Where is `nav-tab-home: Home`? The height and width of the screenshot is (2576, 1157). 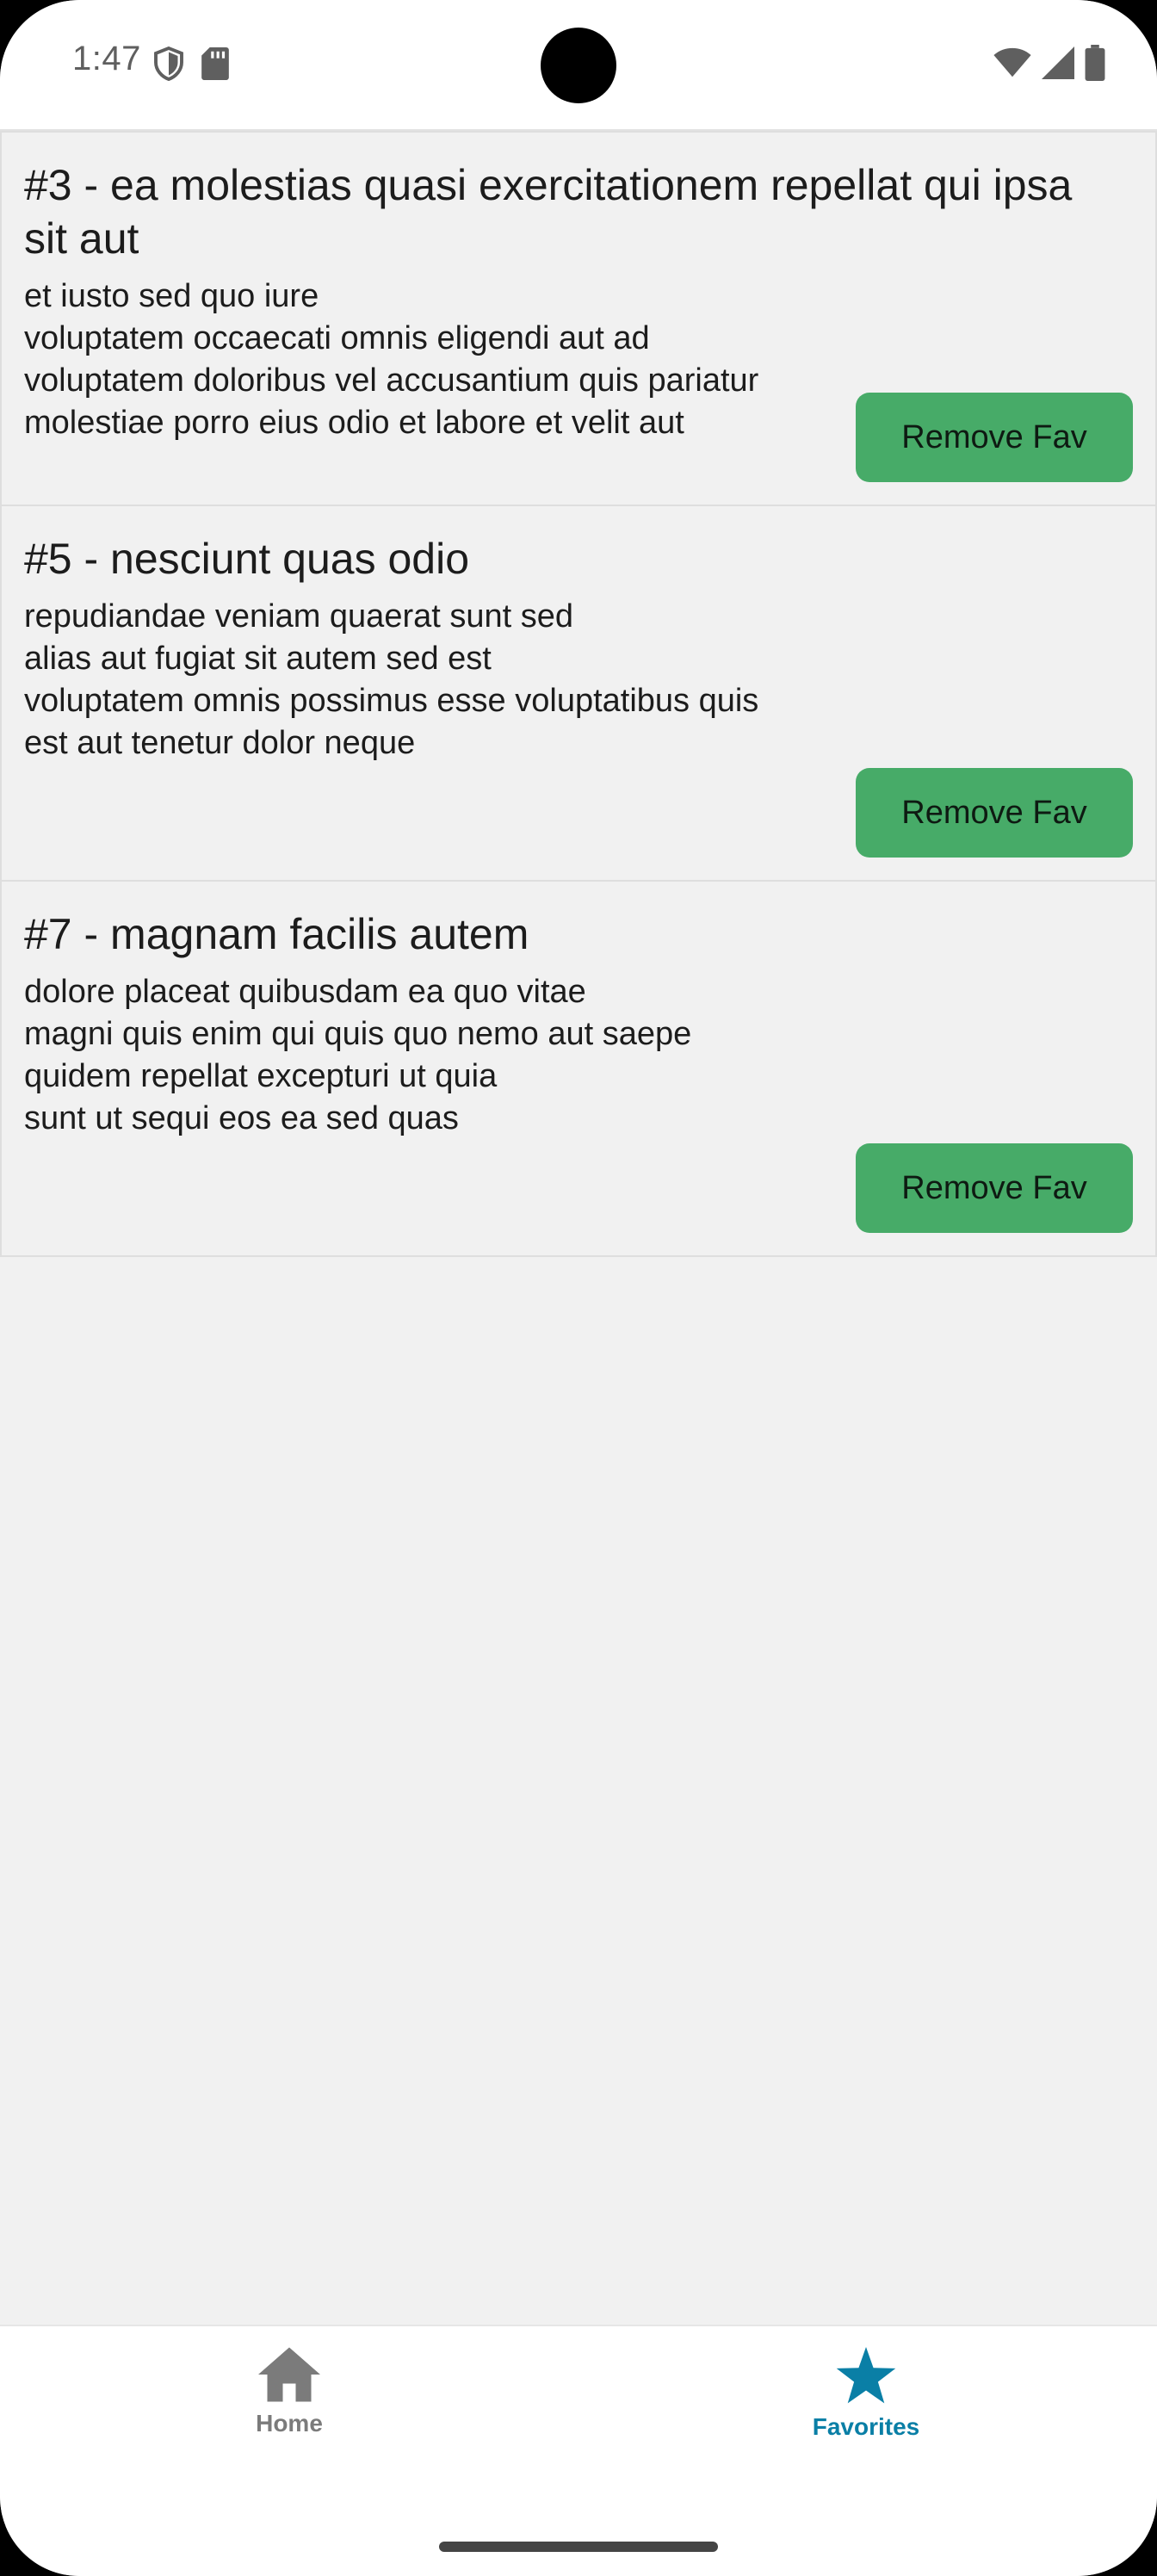
nav-tab-home: Home is located at coordinates (289, 2392).